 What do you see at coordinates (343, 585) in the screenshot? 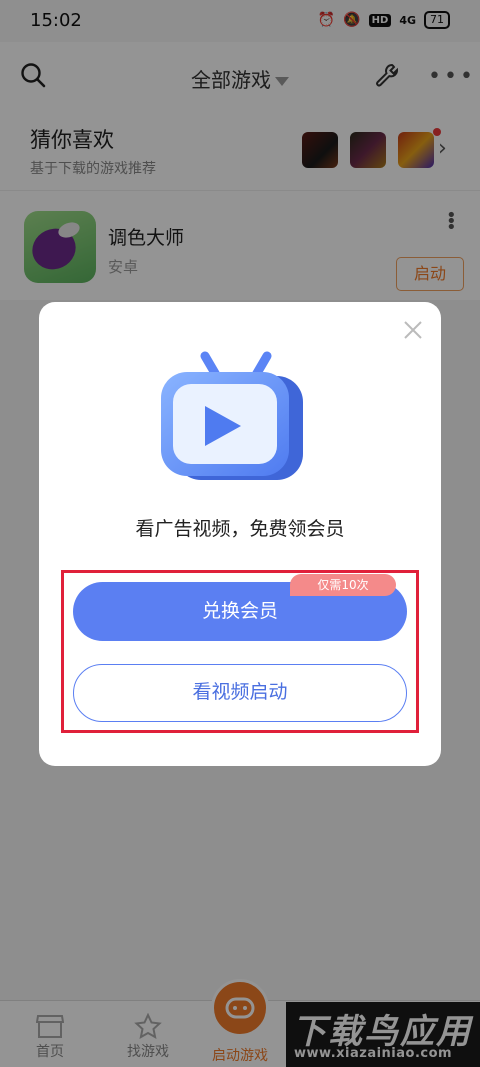
I see `requirement-badge: 仅需10次` at bounding box center [343, 585].